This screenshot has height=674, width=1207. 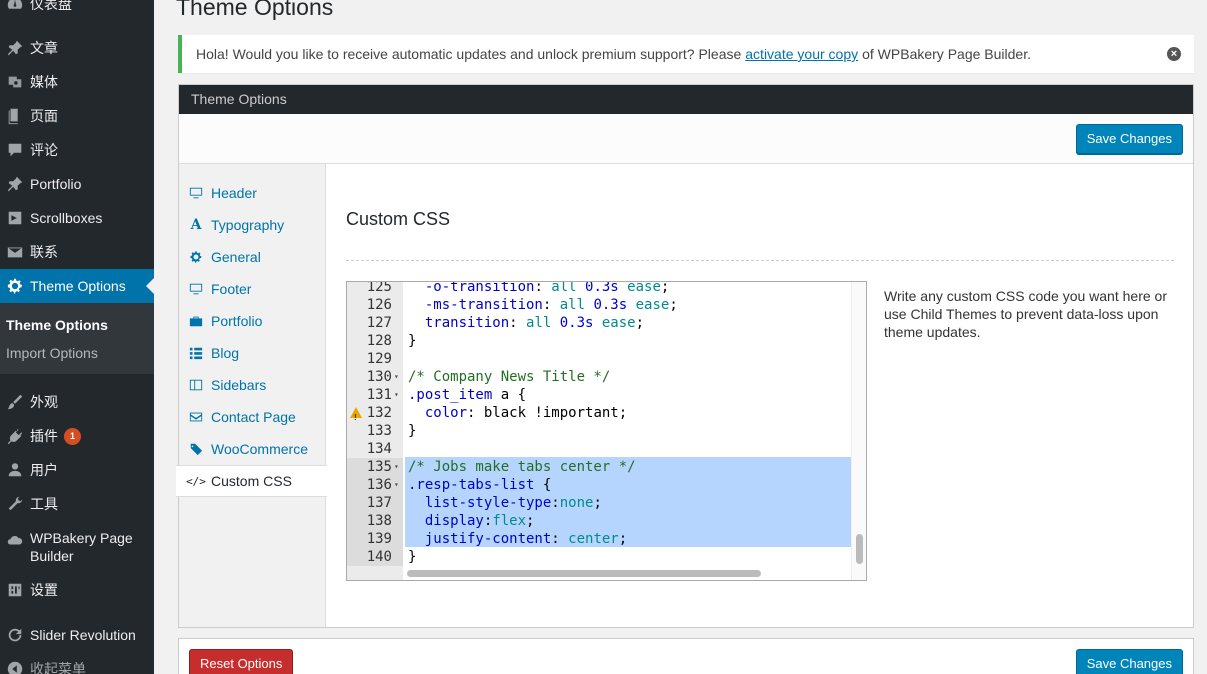 I want to click on tab-custom-css: </> Custom CSS, so click(x=251, y=481).